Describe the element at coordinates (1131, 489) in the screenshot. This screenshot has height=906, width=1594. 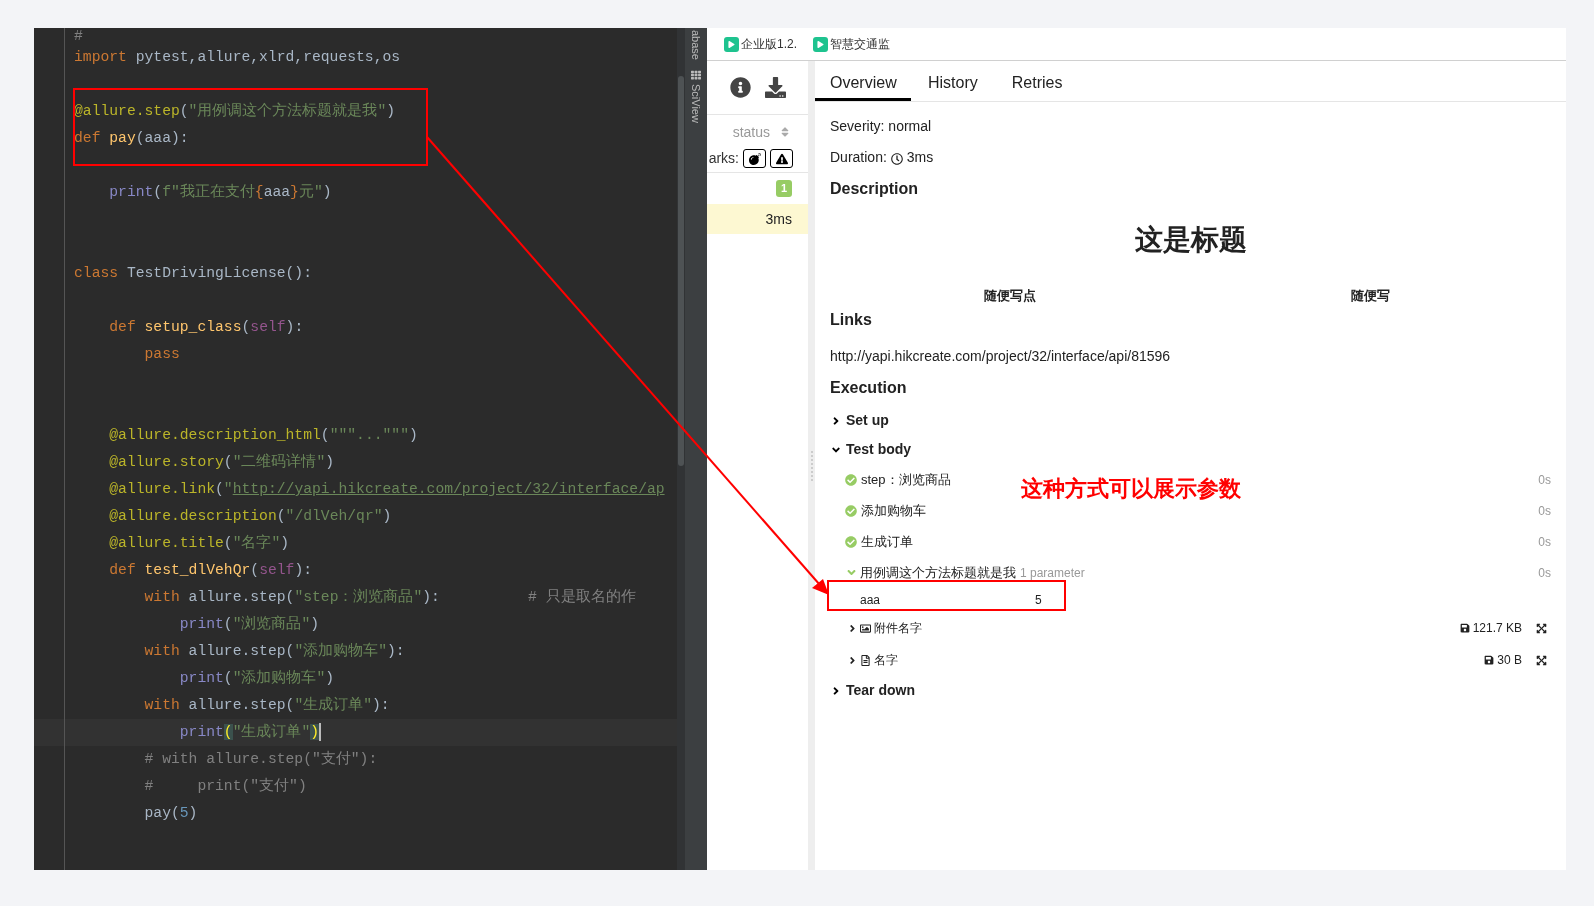
I see `annotation-text: 这种方式可以展示参数` at that location.